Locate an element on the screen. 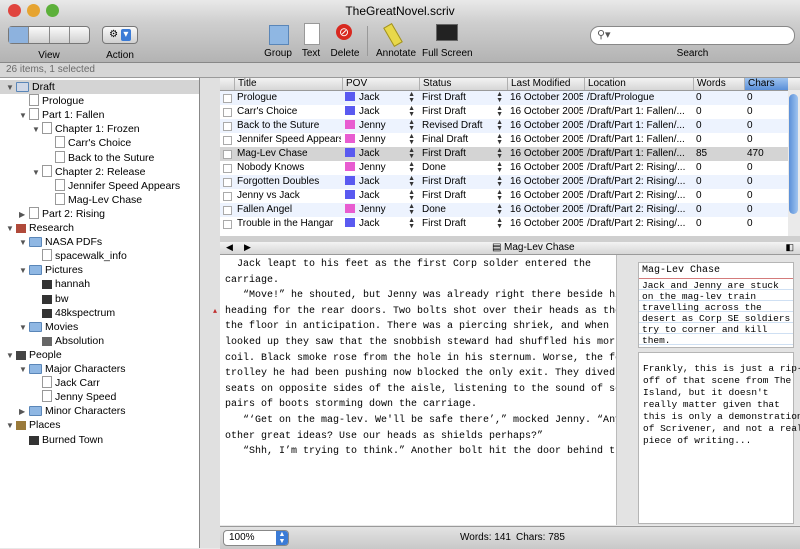 The image size is (800, 549). binder-item: spacewalk_info is located at coordinates (99, 256).